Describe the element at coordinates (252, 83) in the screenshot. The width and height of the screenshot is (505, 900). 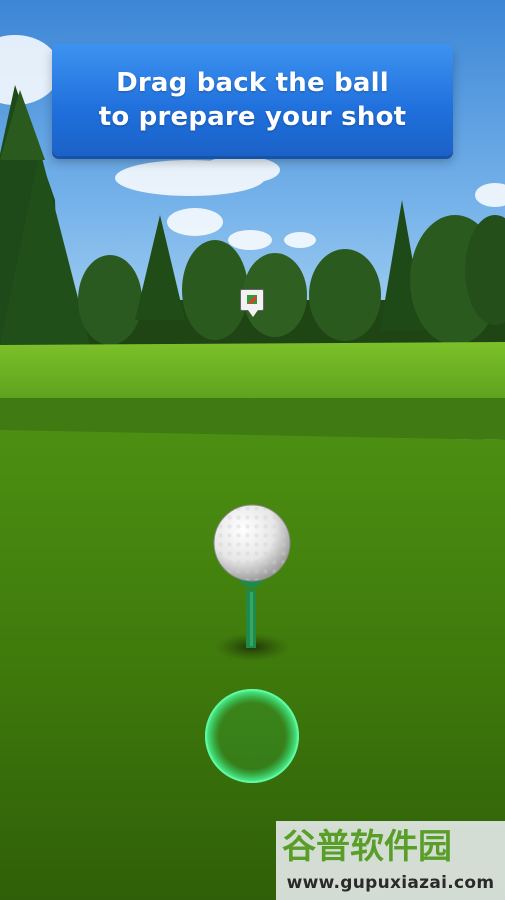
I see `tutorial-line-1: Drag back the ball` at that location.